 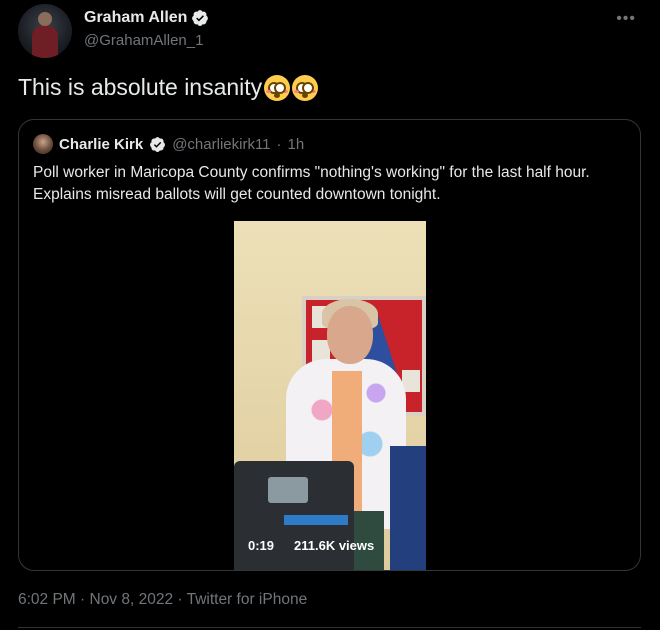 I want to click on video-frame-ballot-machine, so click(x=294, y=515).